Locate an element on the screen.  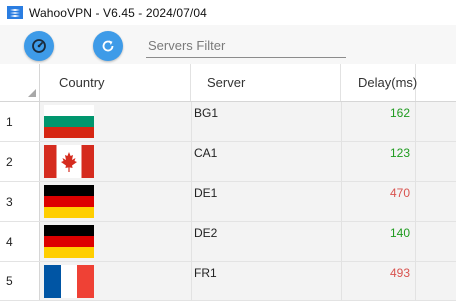
row-number: 2 is located at coordinates (20, 161).